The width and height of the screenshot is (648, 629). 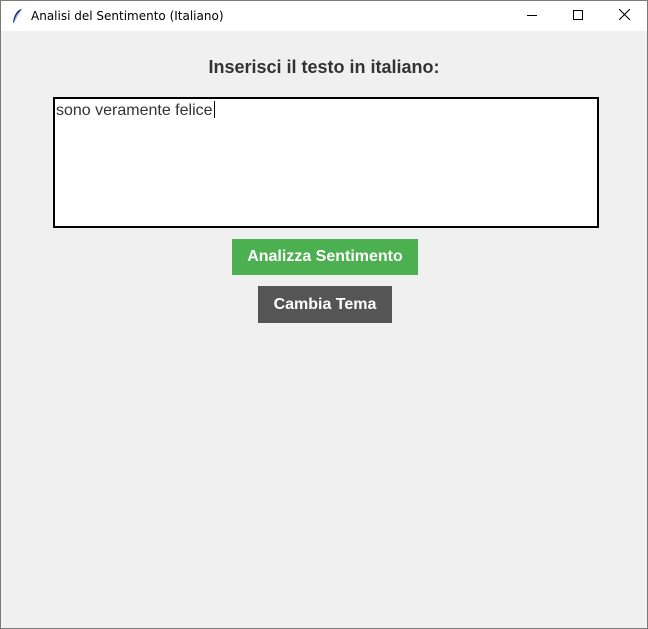 I want to click on maximize-button, so click(x=578, y=16).